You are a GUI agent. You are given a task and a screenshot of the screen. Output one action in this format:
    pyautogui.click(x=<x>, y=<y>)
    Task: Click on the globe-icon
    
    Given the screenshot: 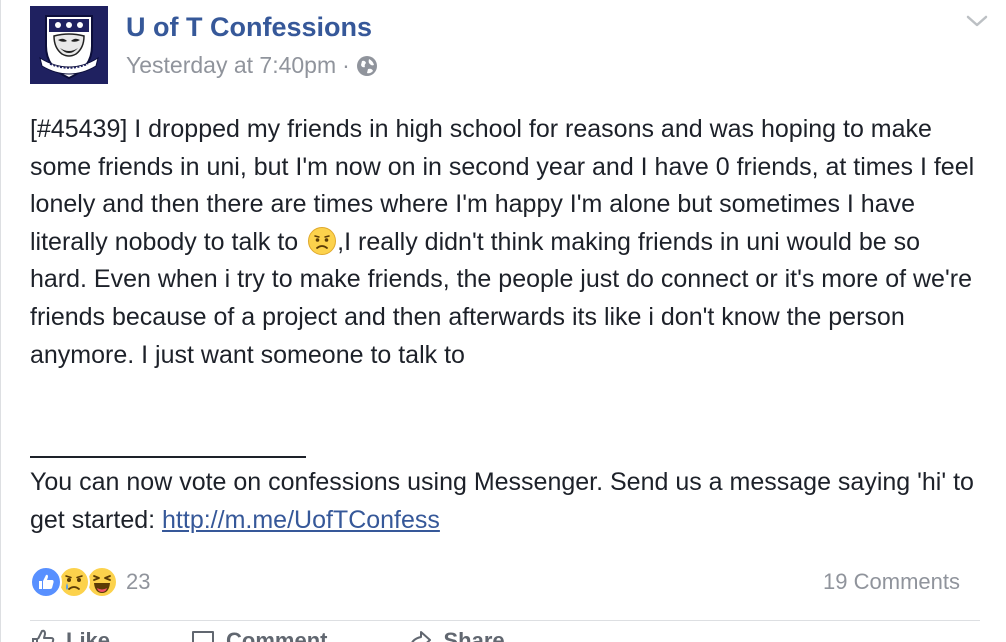 What is the action you would take?
    pyautogui.click(x=367, y=66)
    